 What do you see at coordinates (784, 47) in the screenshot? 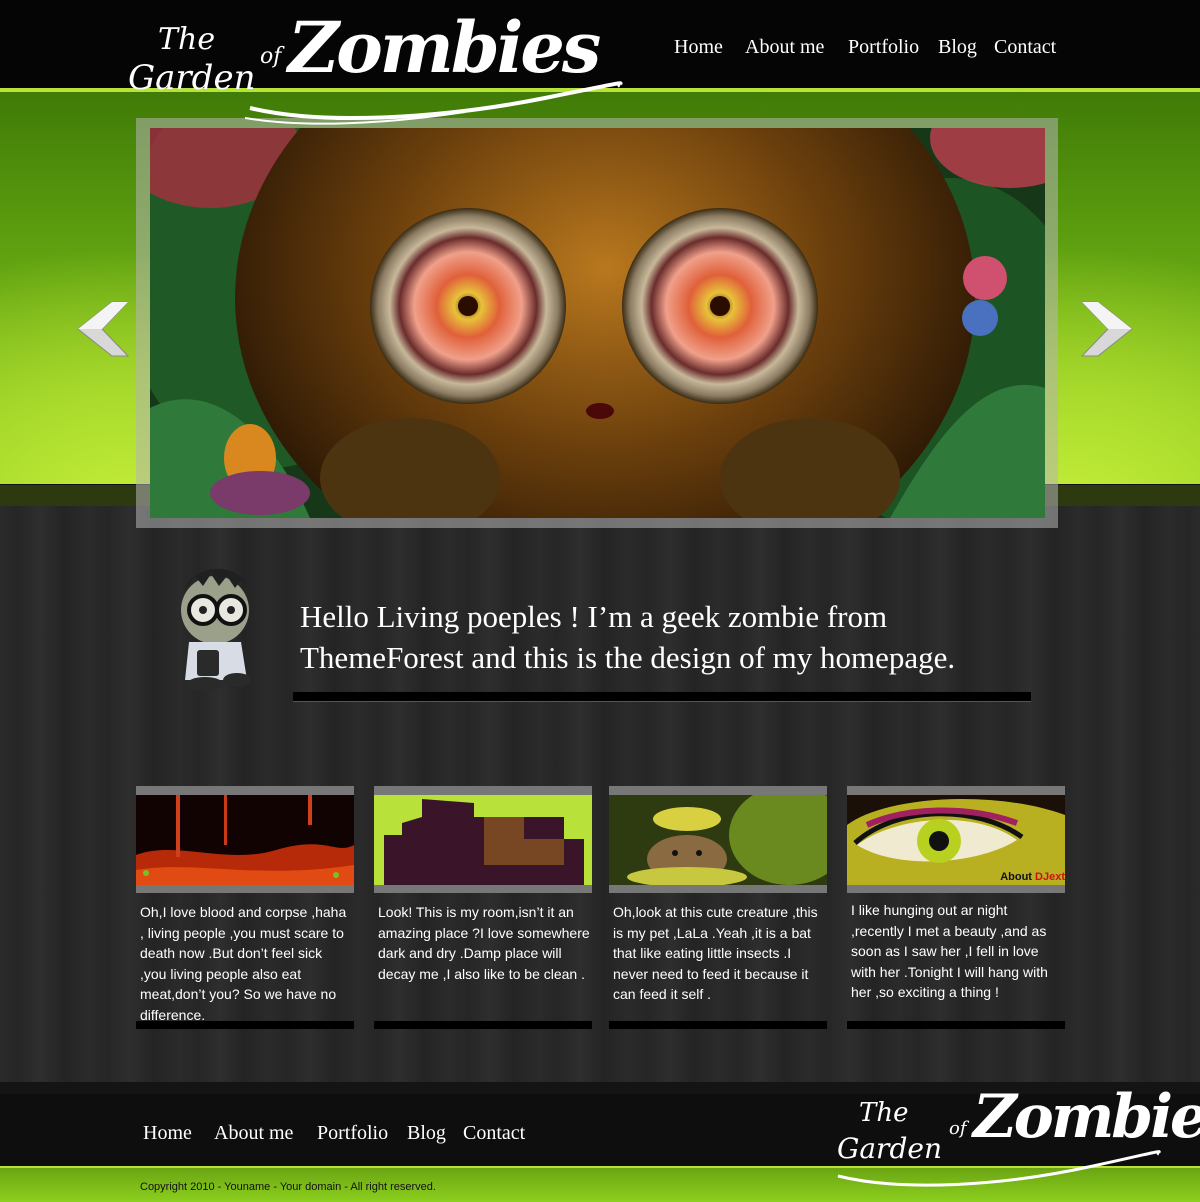
I see `nav-about: About me` at bounding box center [784, 47].